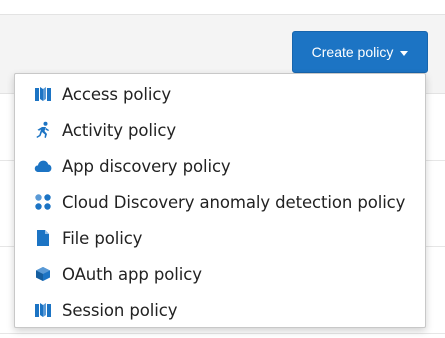  I want to click on menu-item-label: OAuth app policy, so click(132, 274).